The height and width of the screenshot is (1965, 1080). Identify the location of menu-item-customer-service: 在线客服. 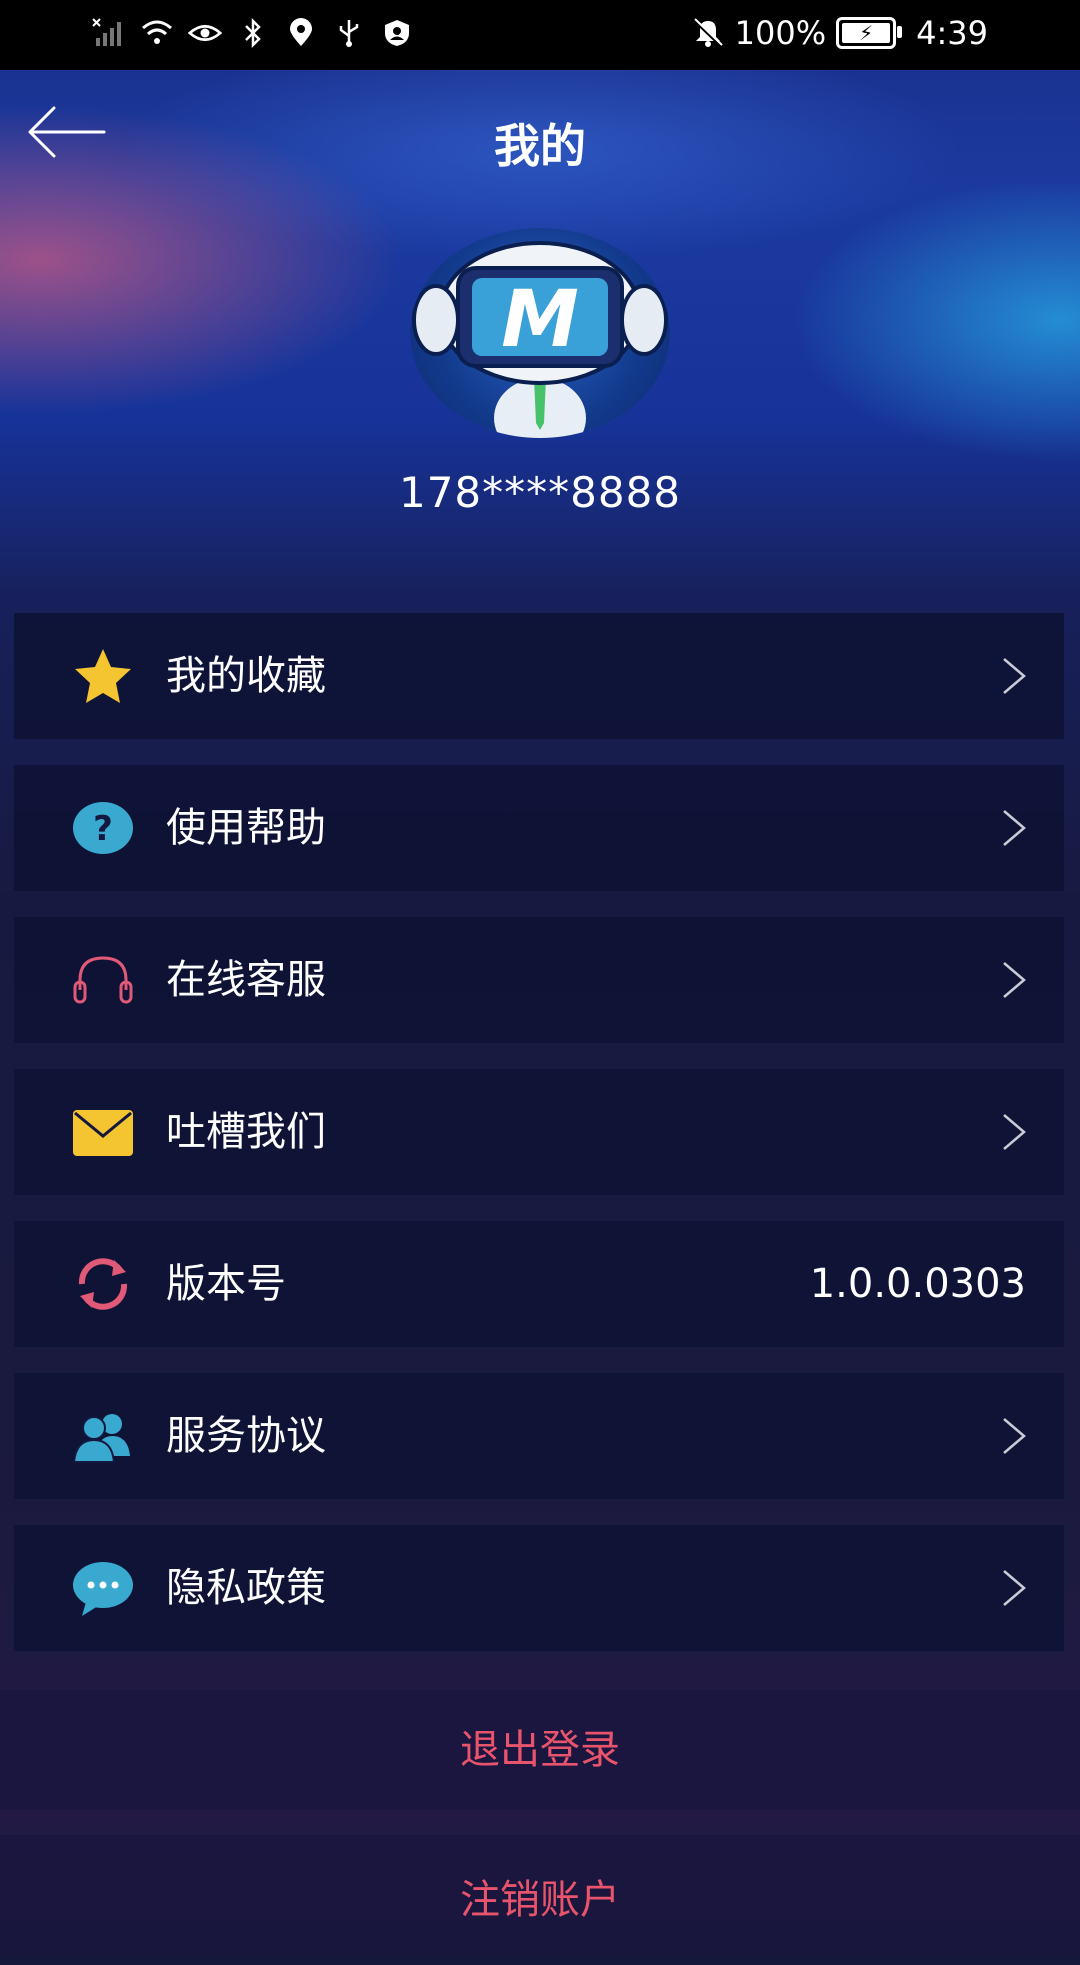
(539, 980).